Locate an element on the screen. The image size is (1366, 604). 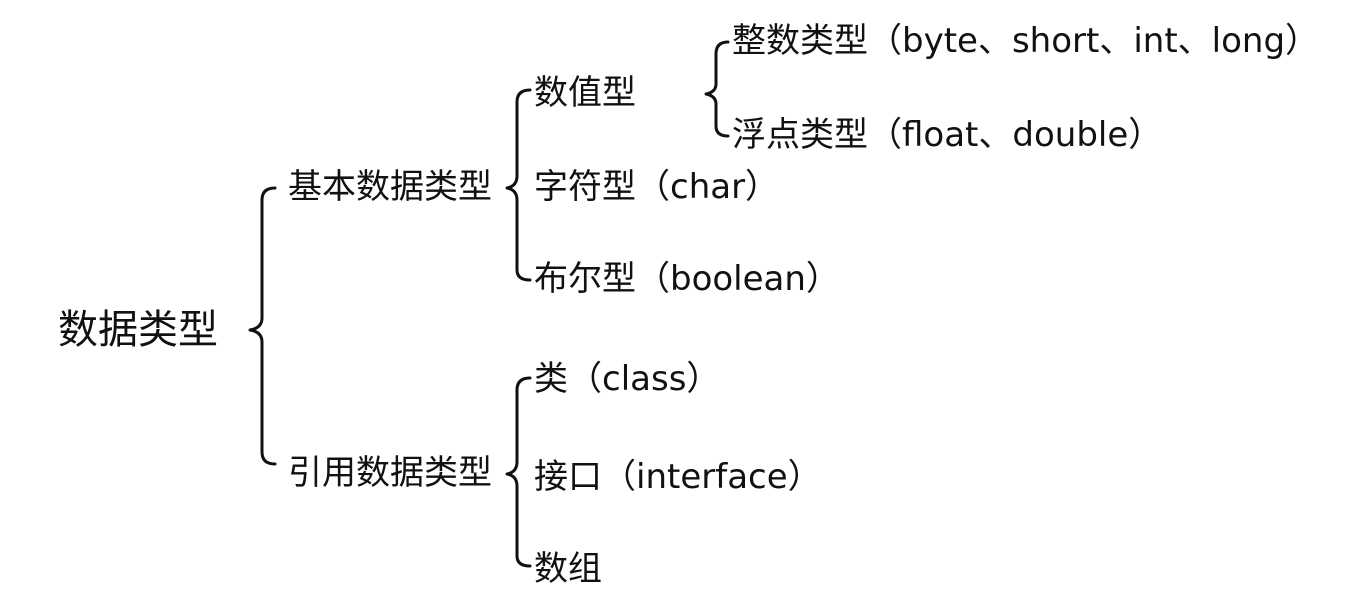
node-integer-types: 整数类型（byte、short、int、long） is located at coordinates (1026, 41).